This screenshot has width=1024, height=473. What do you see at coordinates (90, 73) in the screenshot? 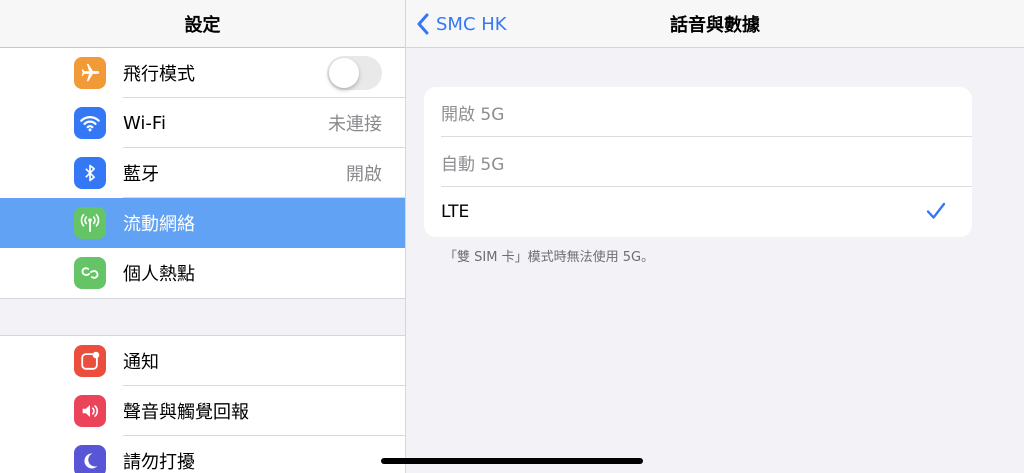
I see `airplane-icon` at bounding box center [90, 73].